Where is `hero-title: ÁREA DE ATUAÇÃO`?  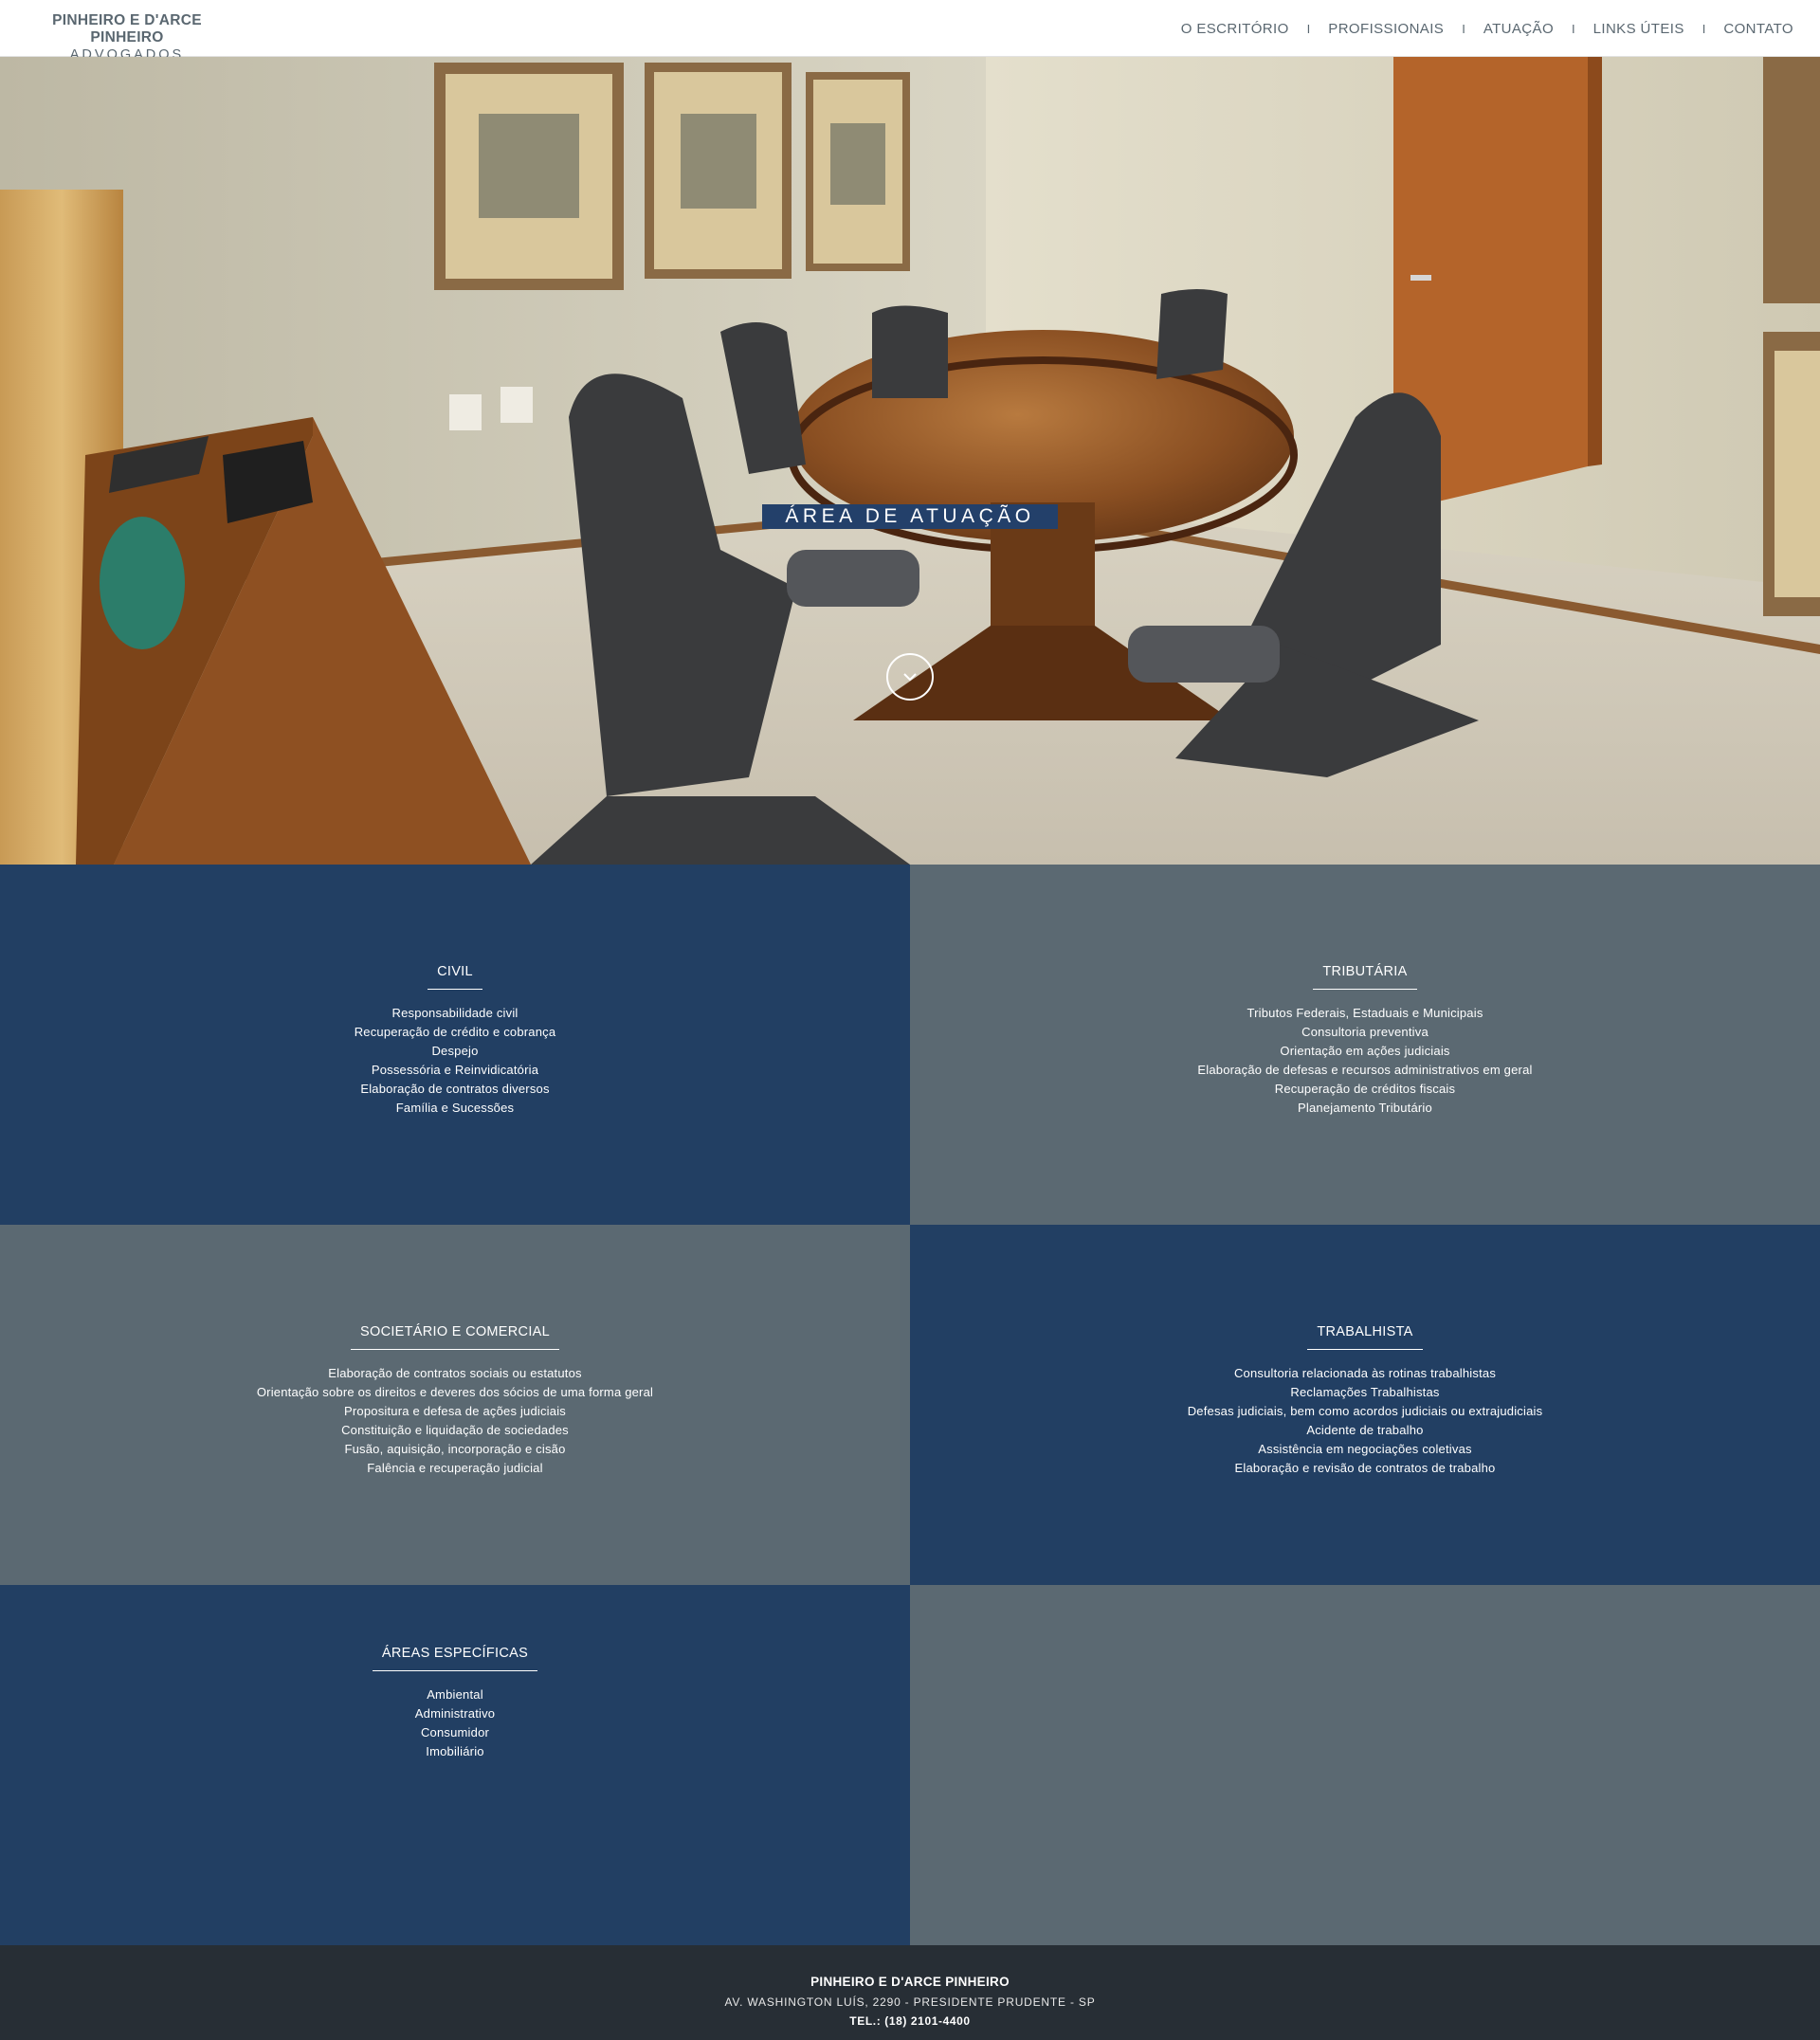
hero-title: ÁREA DE ATUAÇÃO is located at coordinates (910, 516).